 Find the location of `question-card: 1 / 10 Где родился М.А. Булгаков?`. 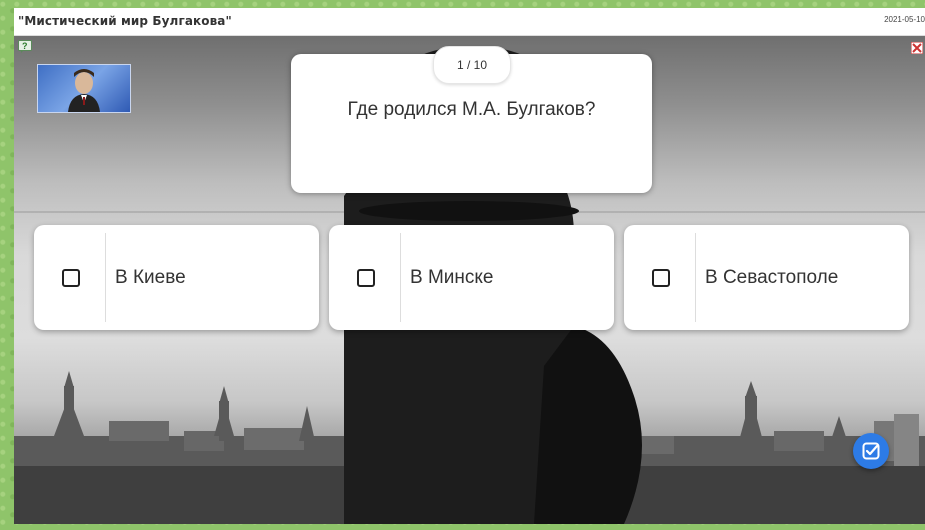

question-card: 1 / 10 Где родился М.А. Булгаков? is located at coordinates (471, 119).